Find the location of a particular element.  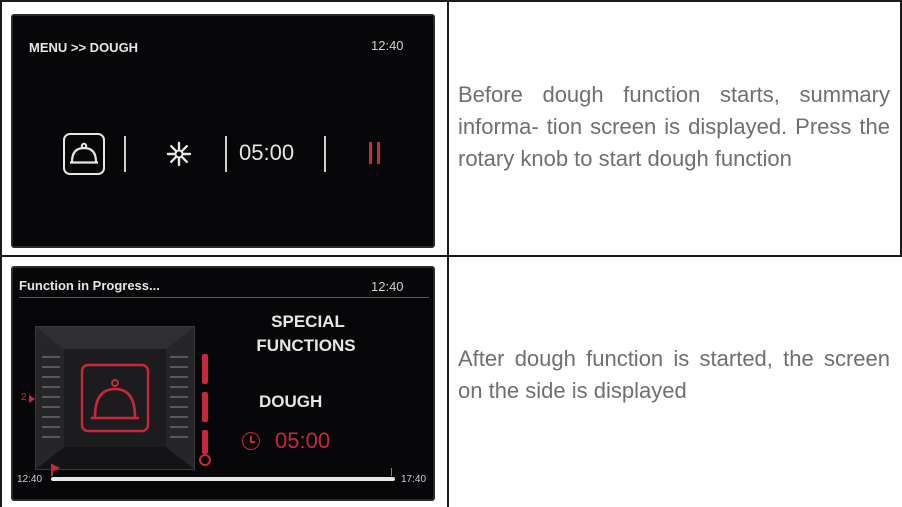

table-border-top is located at coordinates (451, 1).